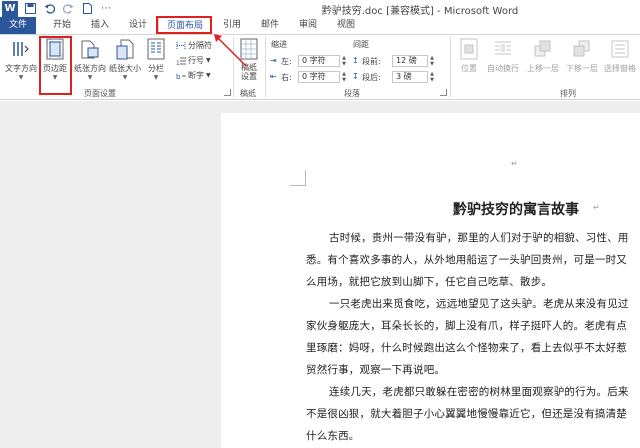  I want to click on breaks-icon, so click(181, 45).